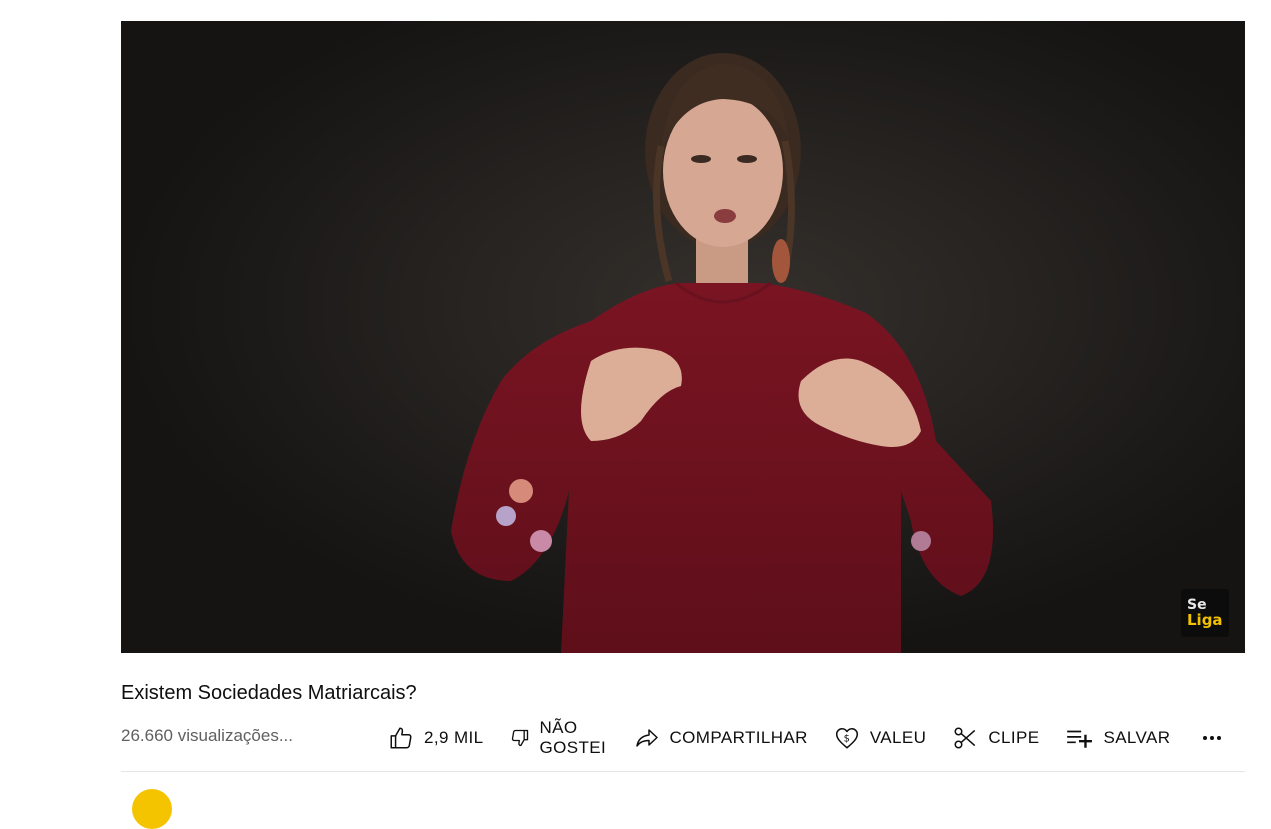 The image size is (1271, 829). Describe the element at coordinates (573, 737) in the screenshot. I see `dislike-label: NÃO GOSTEI` at that location.